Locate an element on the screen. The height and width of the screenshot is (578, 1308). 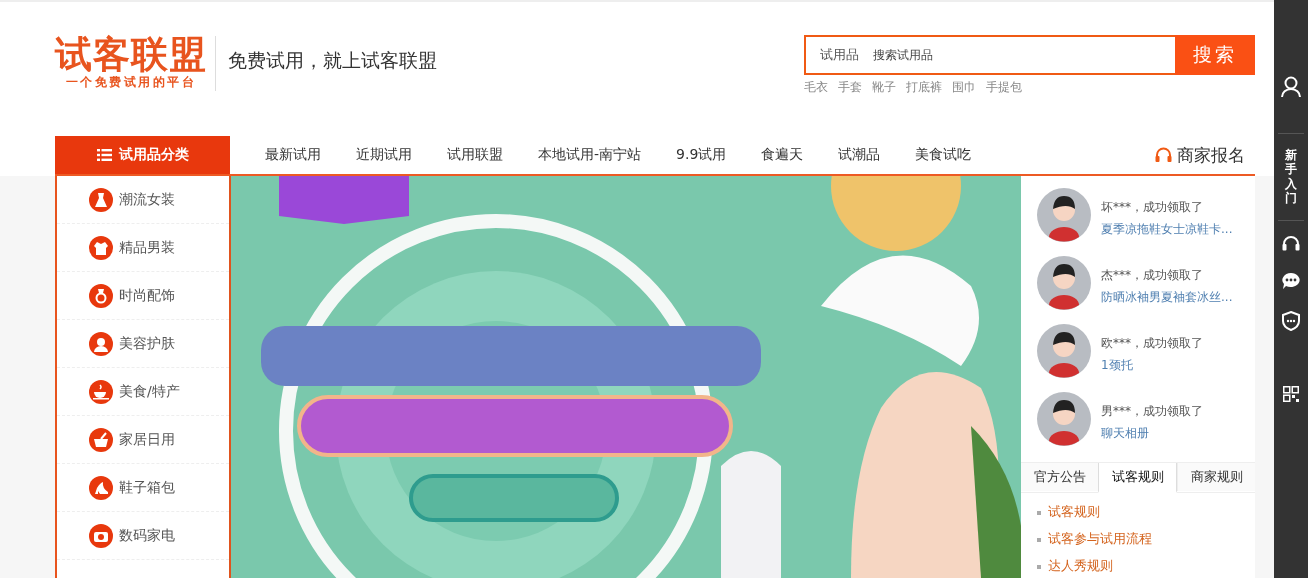
product-link: 聊天相册 is located at coordinates (1125, 433).